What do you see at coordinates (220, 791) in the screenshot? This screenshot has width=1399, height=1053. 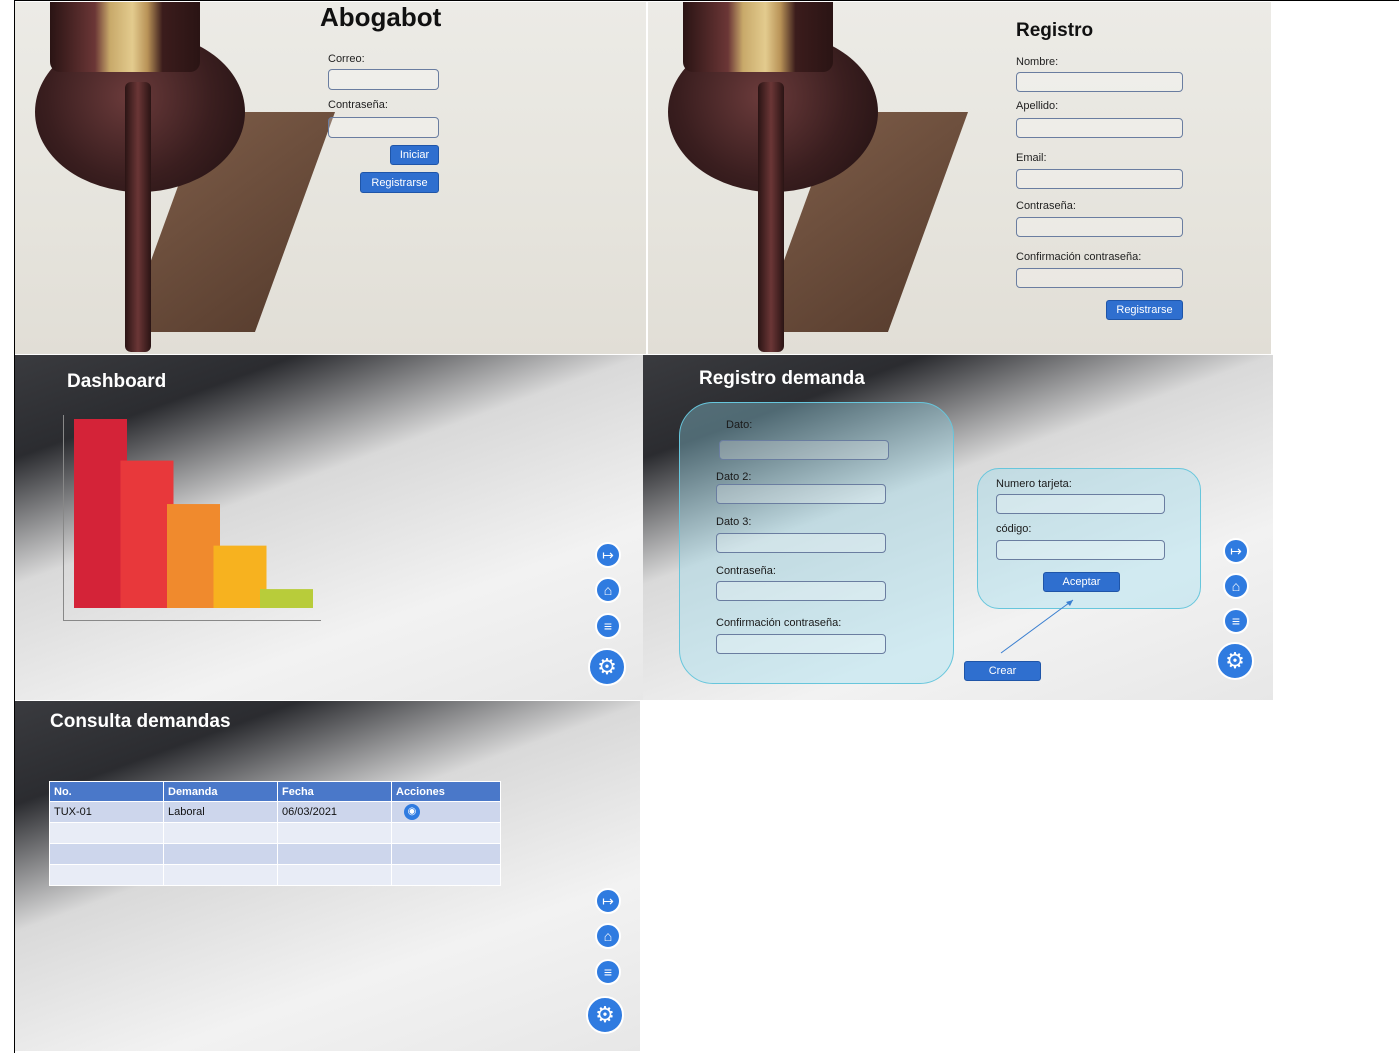 I see `column-header: Demanda` at bounding box center [220, 791].